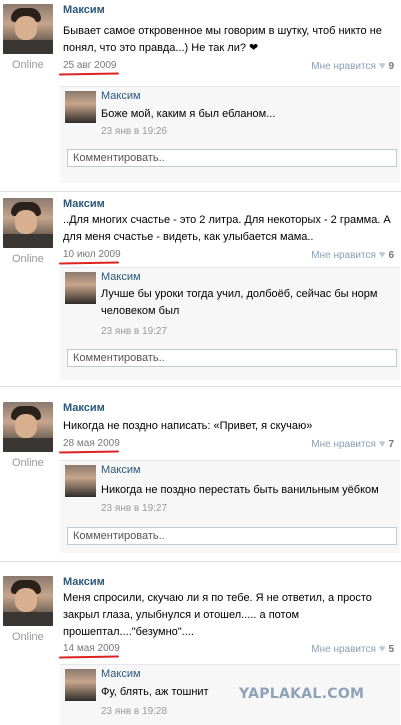 The height and width of the screenshot is (725, 401). I want to click on like-count: 7, so click(391, 444).